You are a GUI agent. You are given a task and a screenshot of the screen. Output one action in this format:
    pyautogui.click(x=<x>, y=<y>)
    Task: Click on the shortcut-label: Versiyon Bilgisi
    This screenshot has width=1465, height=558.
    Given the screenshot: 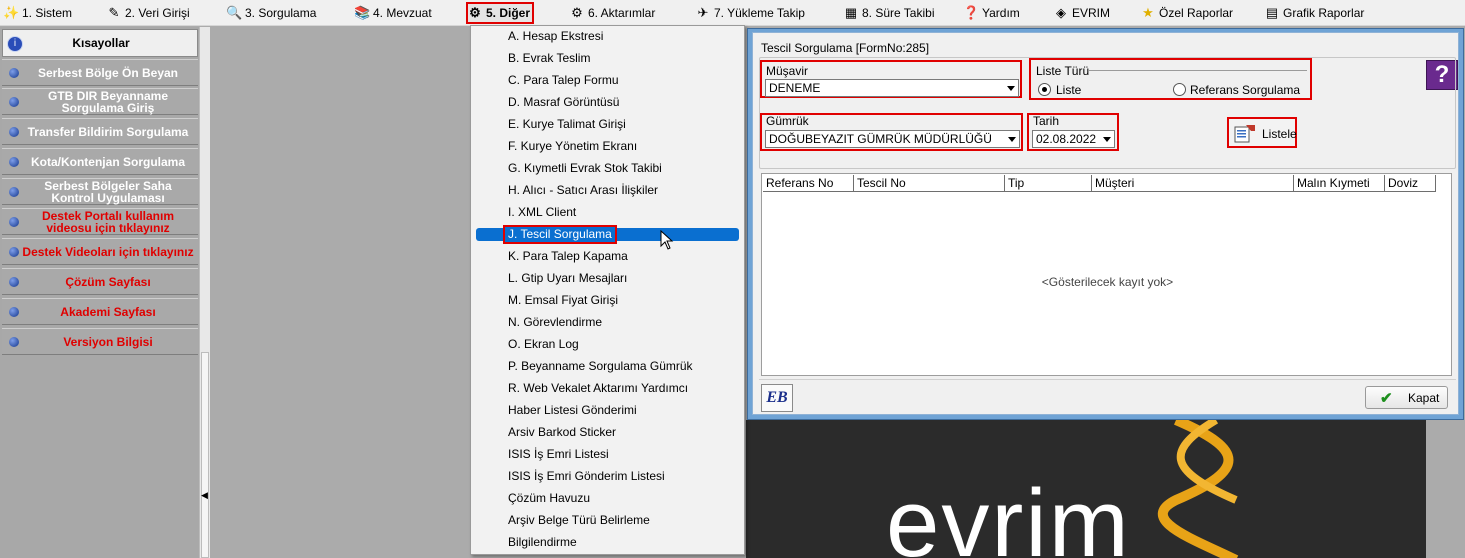 What is the action you would take?
    pyautogui.click(x=108, y=341)
    